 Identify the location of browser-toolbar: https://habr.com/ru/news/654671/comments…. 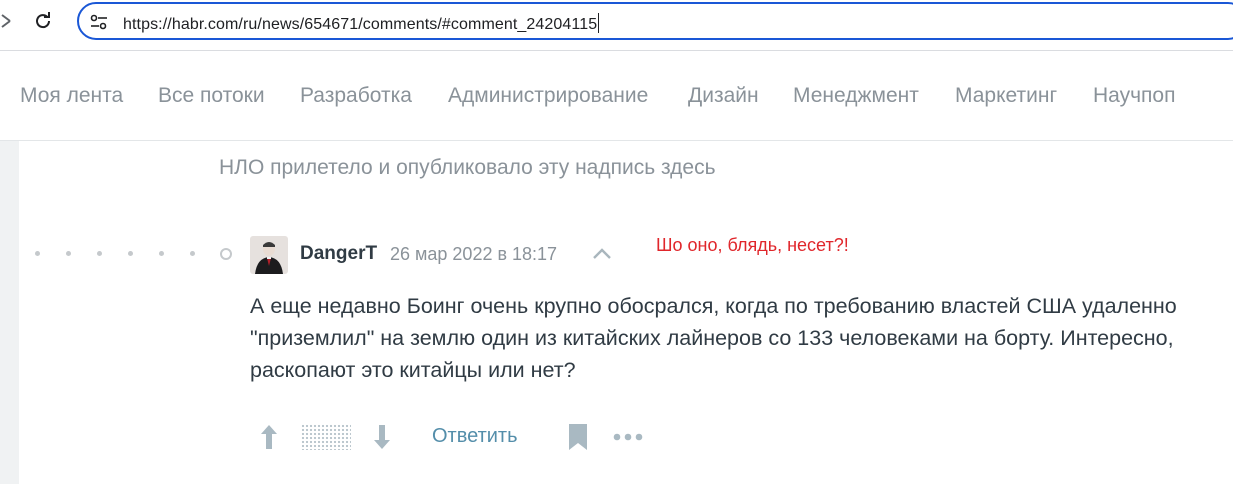
(616, 25).